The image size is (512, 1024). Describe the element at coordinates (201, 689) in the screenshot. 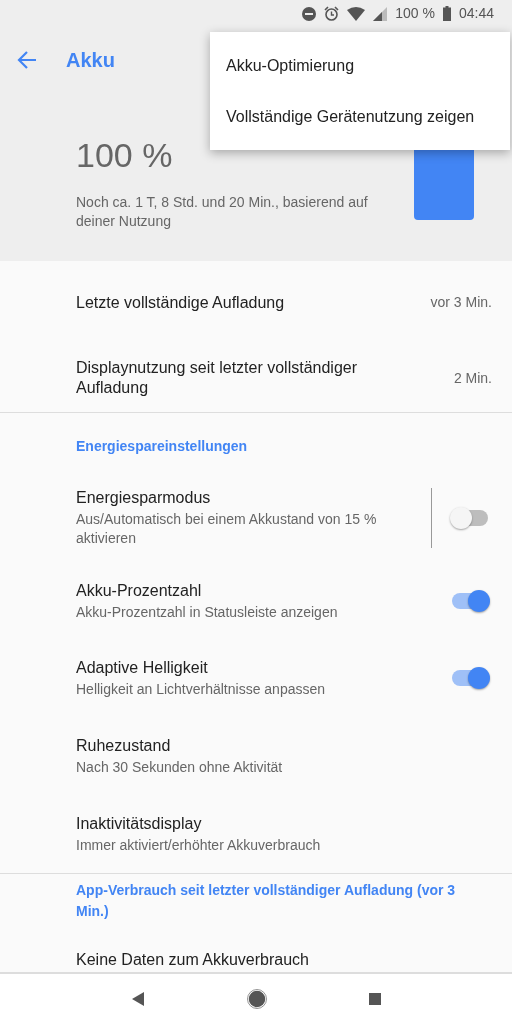

I see `setting-summary: Helligkeit an Lichtverhältnisse anpassen` at that location.